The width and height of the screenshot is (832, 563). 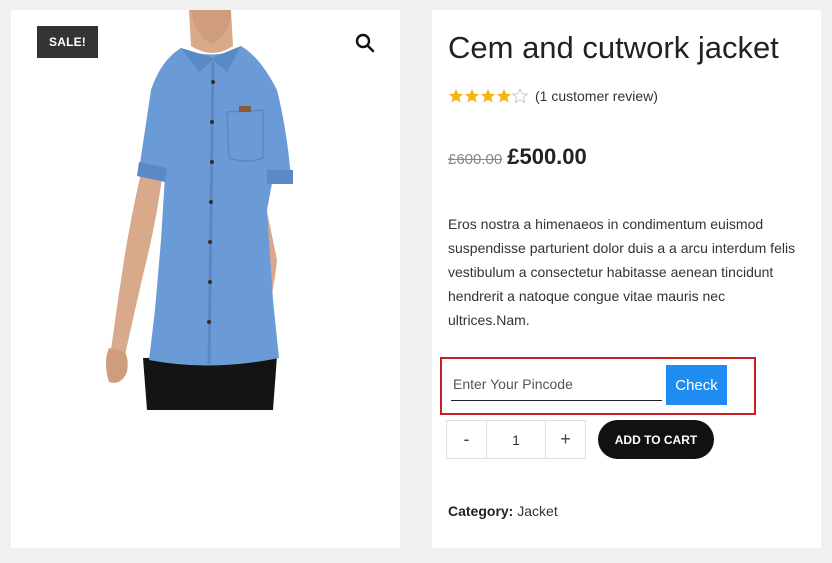 I want to click on quantity-decrease-button: -, so click(x=466, y=439).